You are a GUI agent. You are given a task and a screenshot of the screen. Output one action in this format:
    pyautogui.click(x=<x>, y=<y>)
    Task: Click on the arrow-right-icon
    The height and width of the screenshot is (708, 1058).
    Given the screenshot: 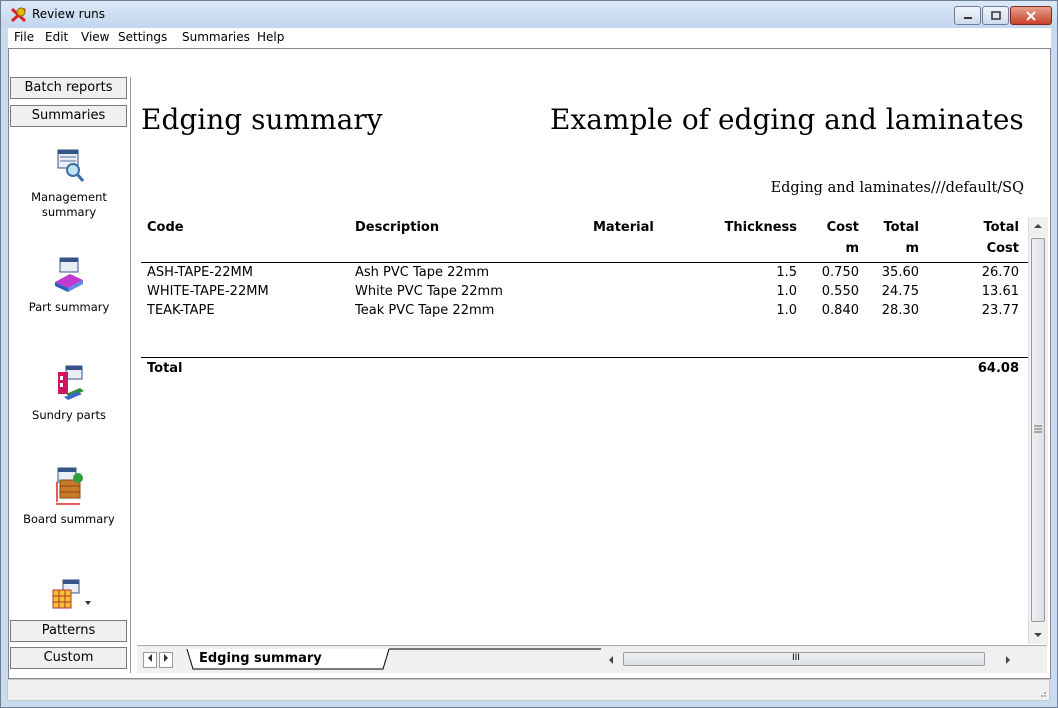 What is the action you would take?
    pyautogui.click(x=166, y=658)
    